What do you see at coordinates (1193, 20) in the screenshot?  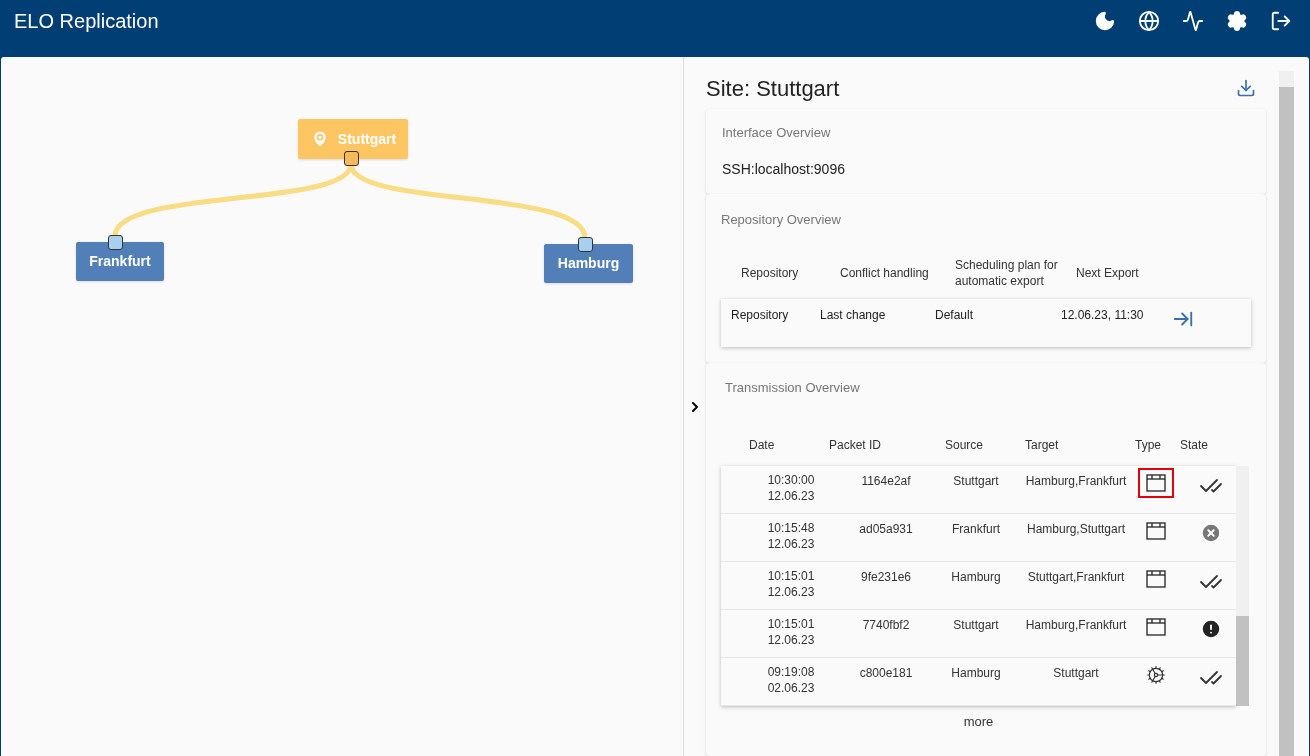 I see `activity-icon` at bounding box center [1193, 20].